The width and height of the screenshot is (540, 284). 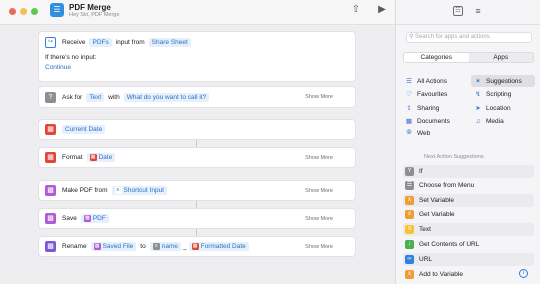 I want to click on download-icon: ↓, so click(x=409, y=244).